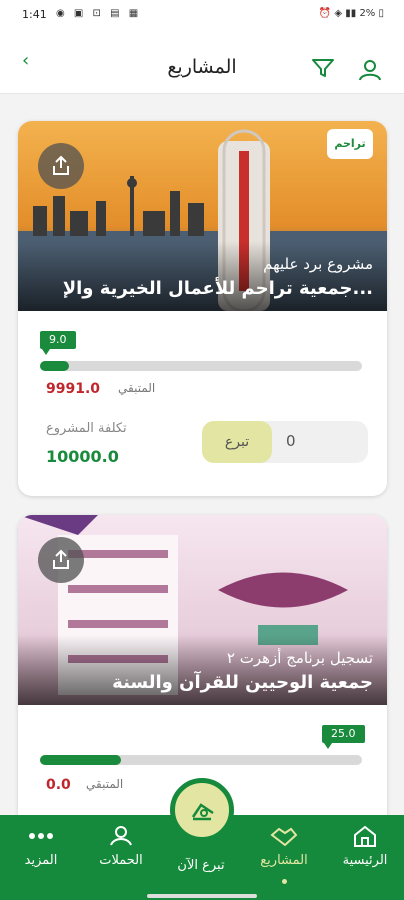 This screenshot has height=900, width=404. What do you see at coordinates (73, 389) in the screenshot?
I see `remaining-value: 9991.0` at bounding box center [73, 389].